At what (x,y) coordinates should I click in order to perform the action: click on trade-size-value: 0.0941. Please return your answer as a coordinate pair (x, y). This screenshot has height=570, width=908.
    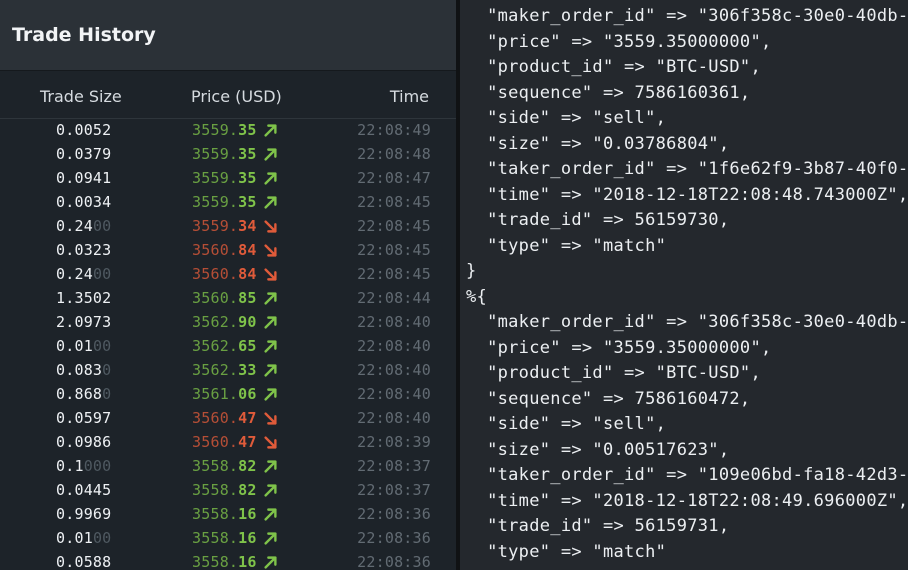
    Looking at the image, I should click on (84, 178).